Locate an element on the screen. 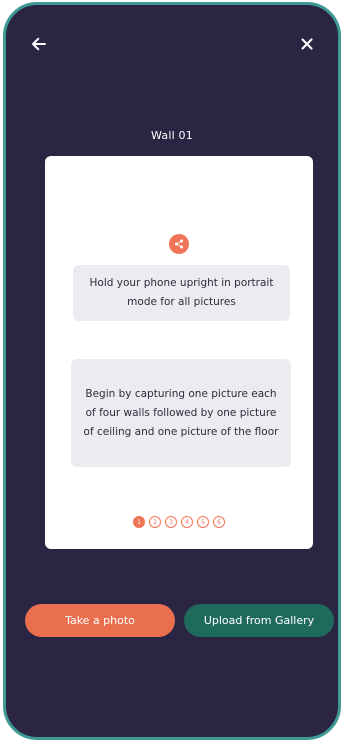  close-icon is located at coordinates (307, 44).